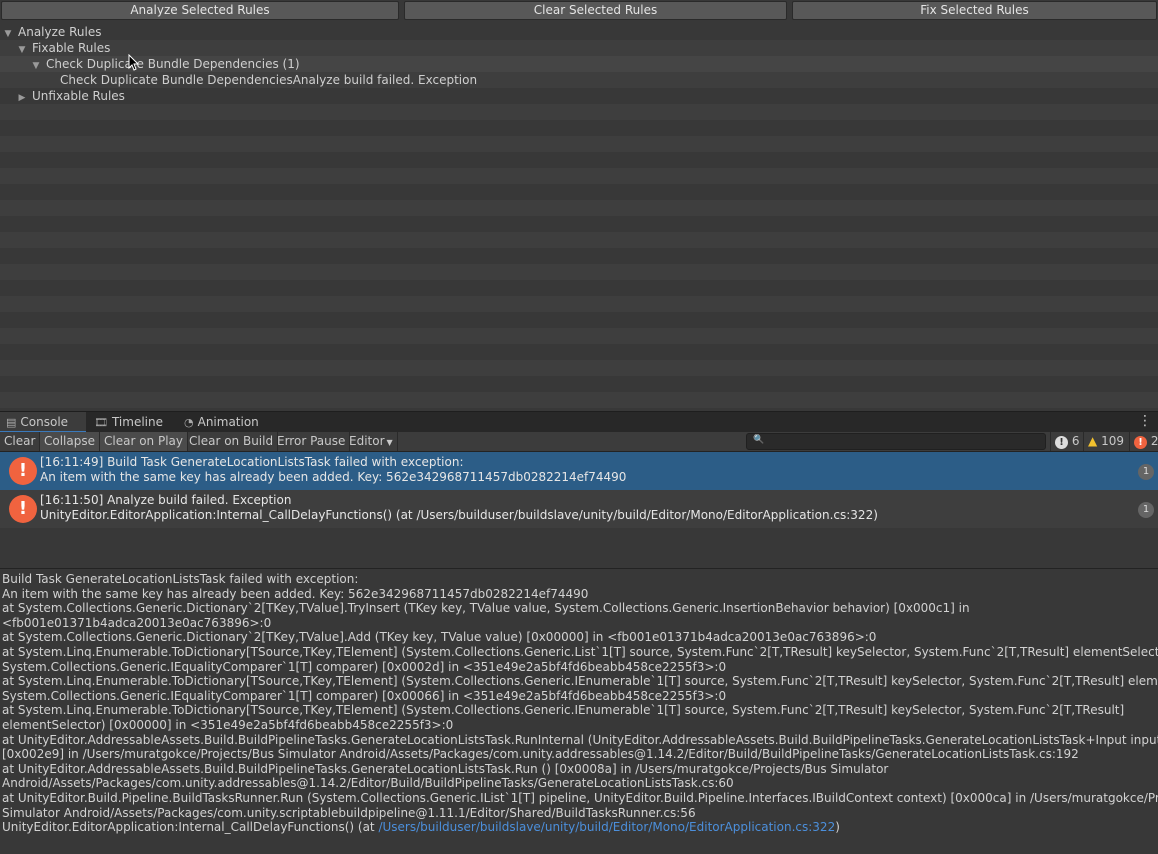  What do you see at coordinates (974, 10) in the screenshot?
I see `fix-selected-rules-button: Fix Selected Rules` at bounding box center [974, 10].